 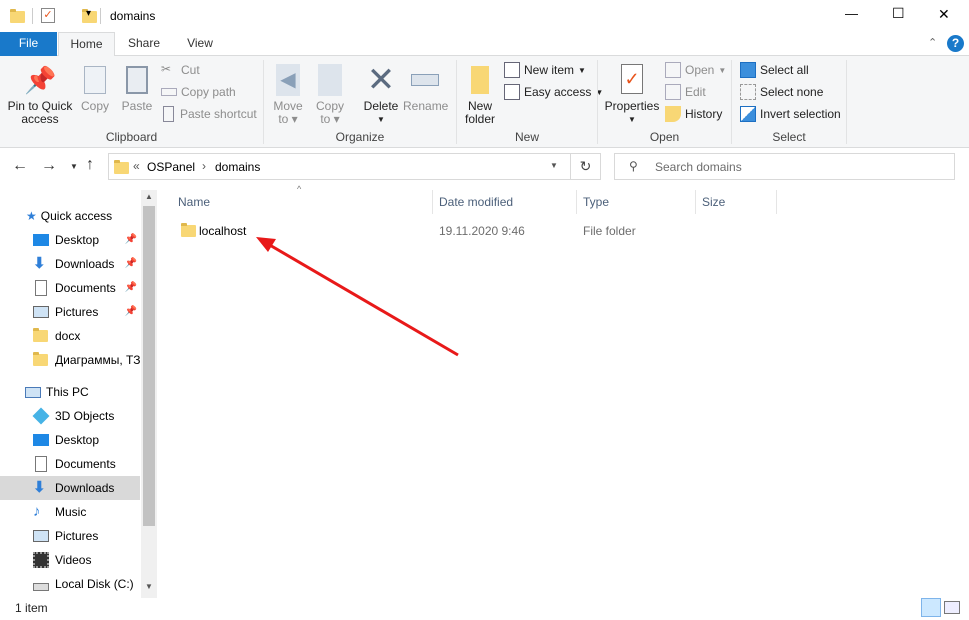 I want to click on large-icons-view-button, so click(x=952, y=607).